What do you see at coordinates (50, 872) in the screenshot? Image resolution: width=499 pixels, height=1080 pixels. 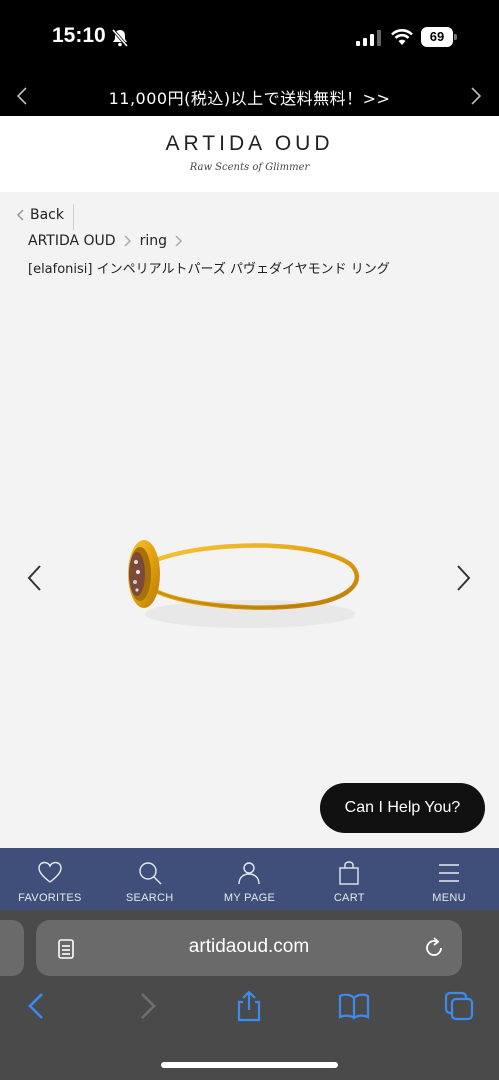 I see `heart-icon` at bounding box center [50, 872].